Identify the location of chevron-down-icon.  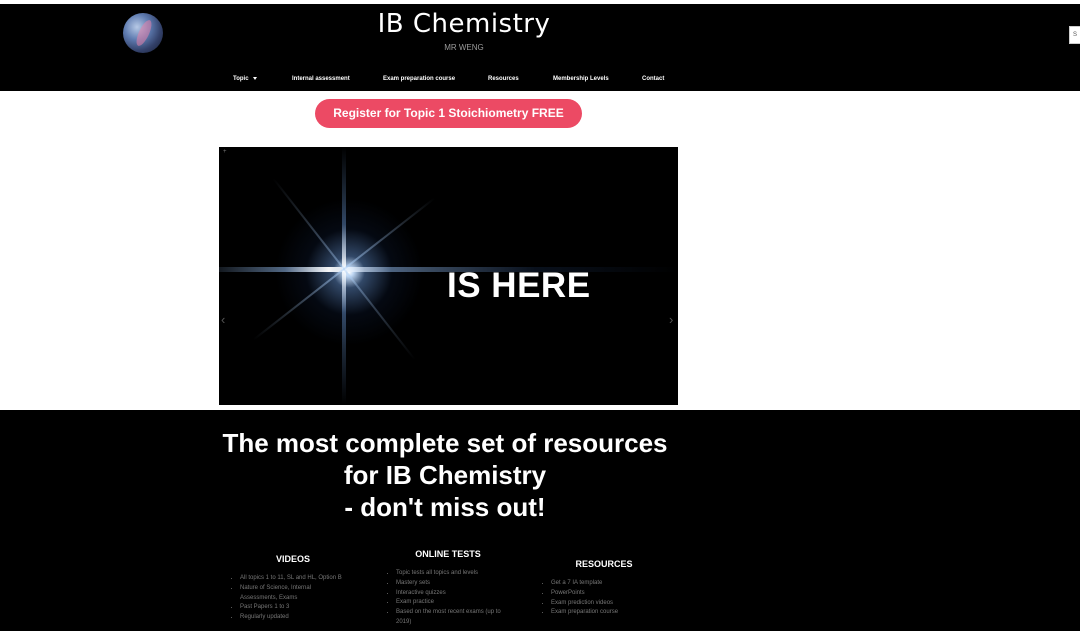
(254, 78).